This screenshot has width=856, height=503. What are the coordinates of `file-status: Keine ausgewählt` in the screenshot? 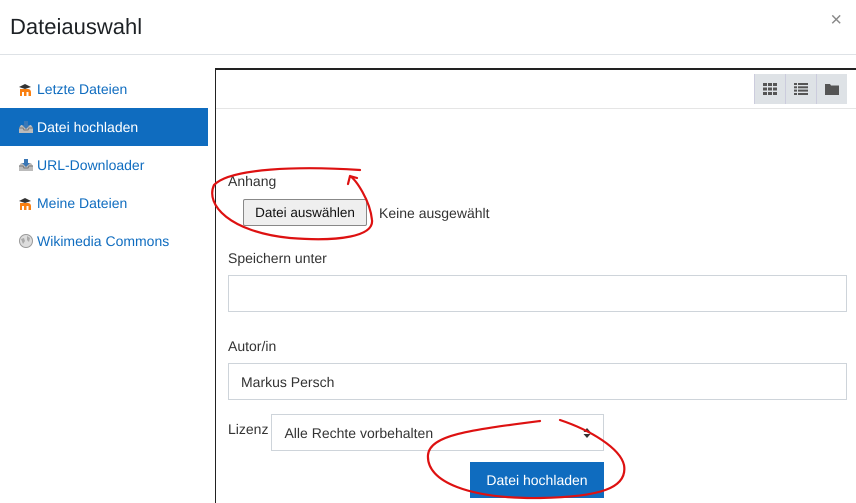 It's located at (434, 212).